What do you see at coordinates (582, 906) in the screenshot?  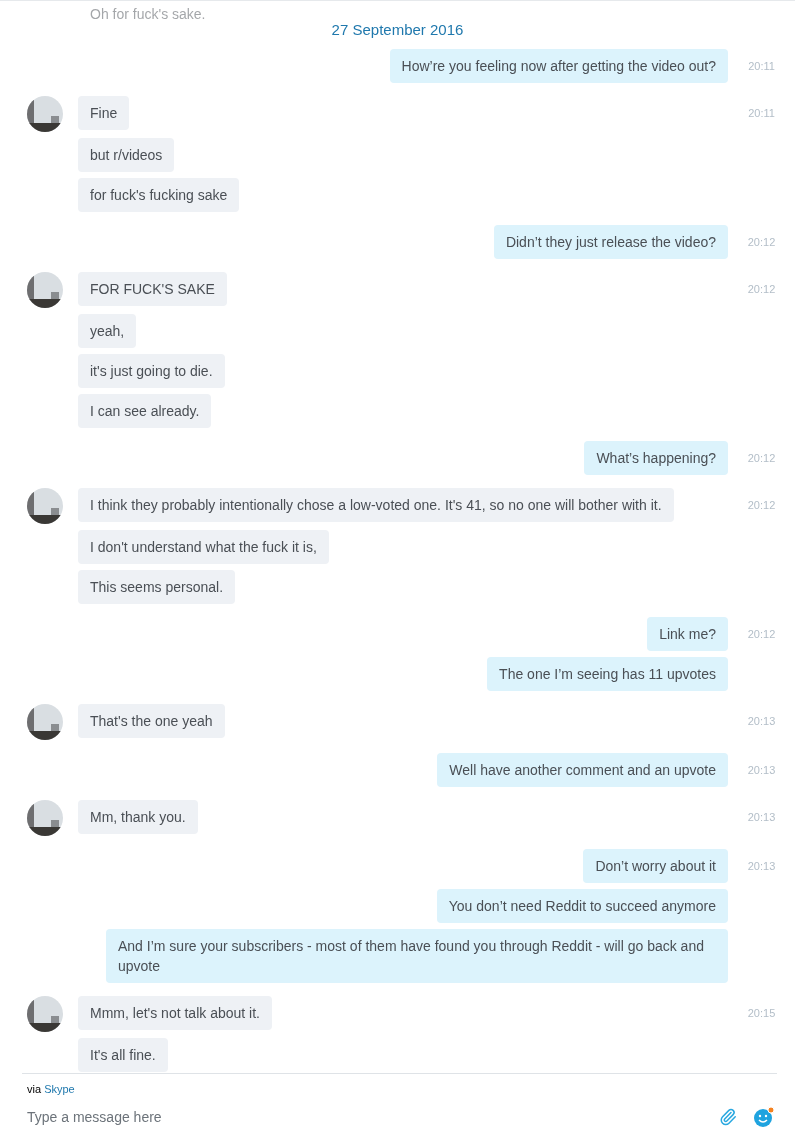 I see `message-bubble: You don’t need Reddit to succeed anymore` at bounding box center [582, 906].